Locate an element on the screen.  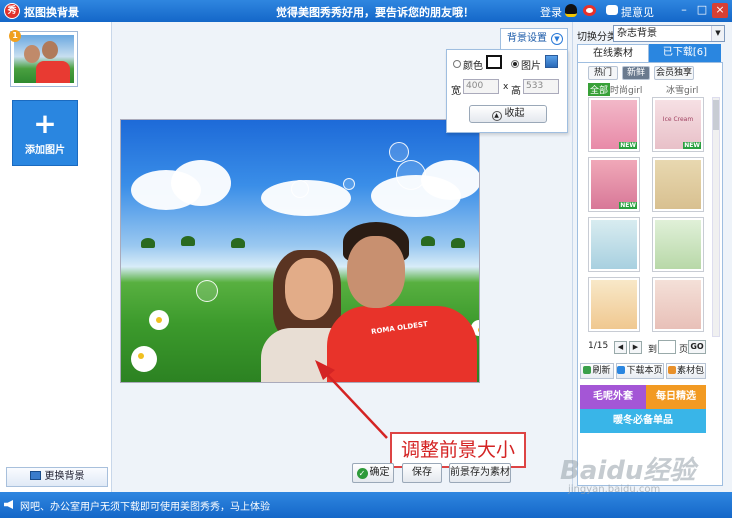
color-swatch is located at coordinates (494, 62).